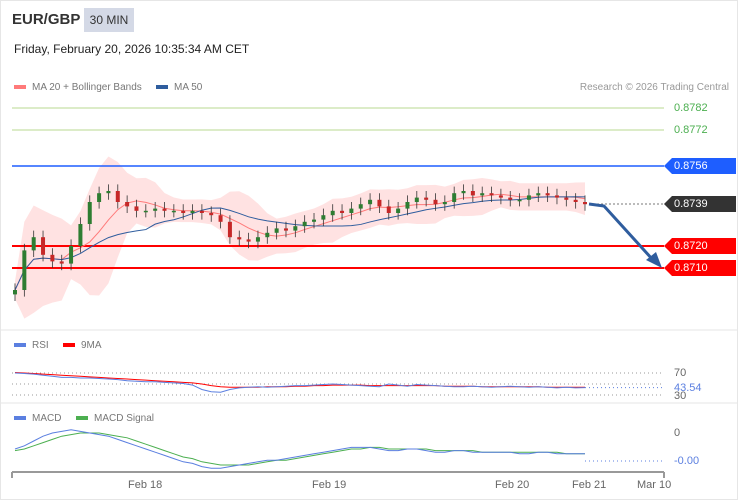 This screenshot has height=500, width=738. What do you see at coordinates (691, 130) in the screenshot?
I see `target-label-2: 0.8772` at bounding box center [691, 130].